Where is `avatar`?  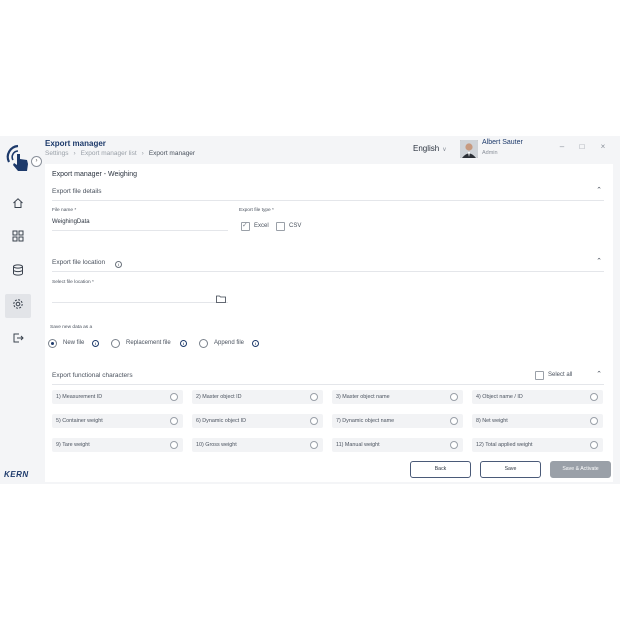 avatar is located at coordinates (469, 149).